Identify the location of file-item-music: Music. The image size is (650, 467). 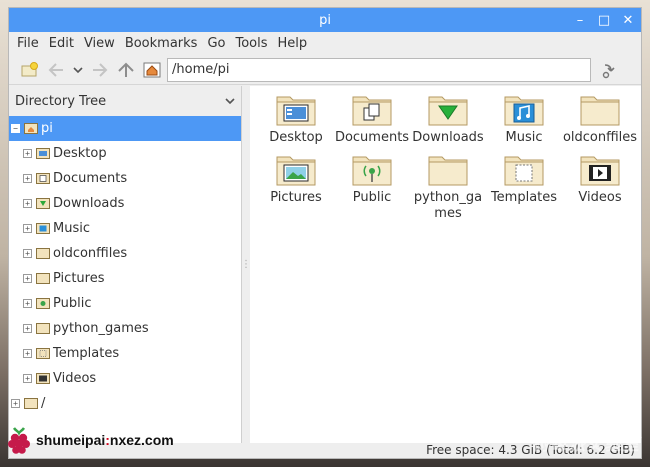
(524, 119).